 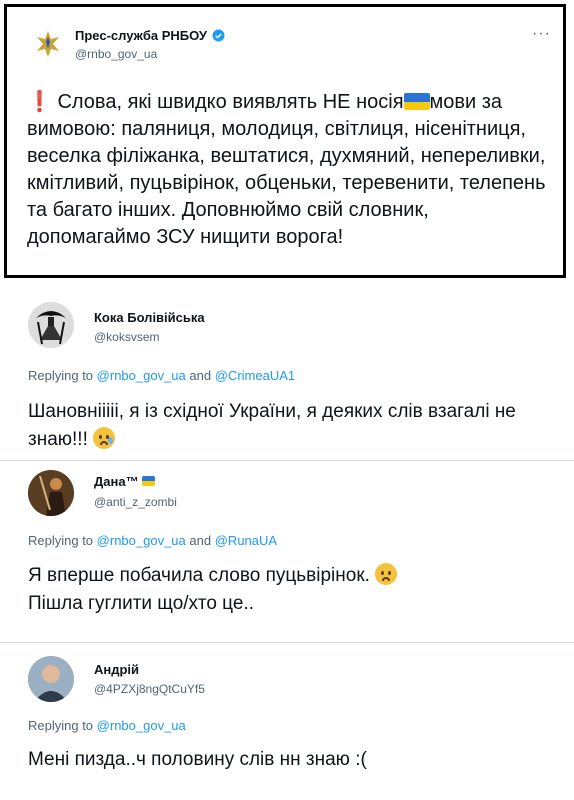 I want to click on worried-face-emoji-icon, so click(x=386, y=574).